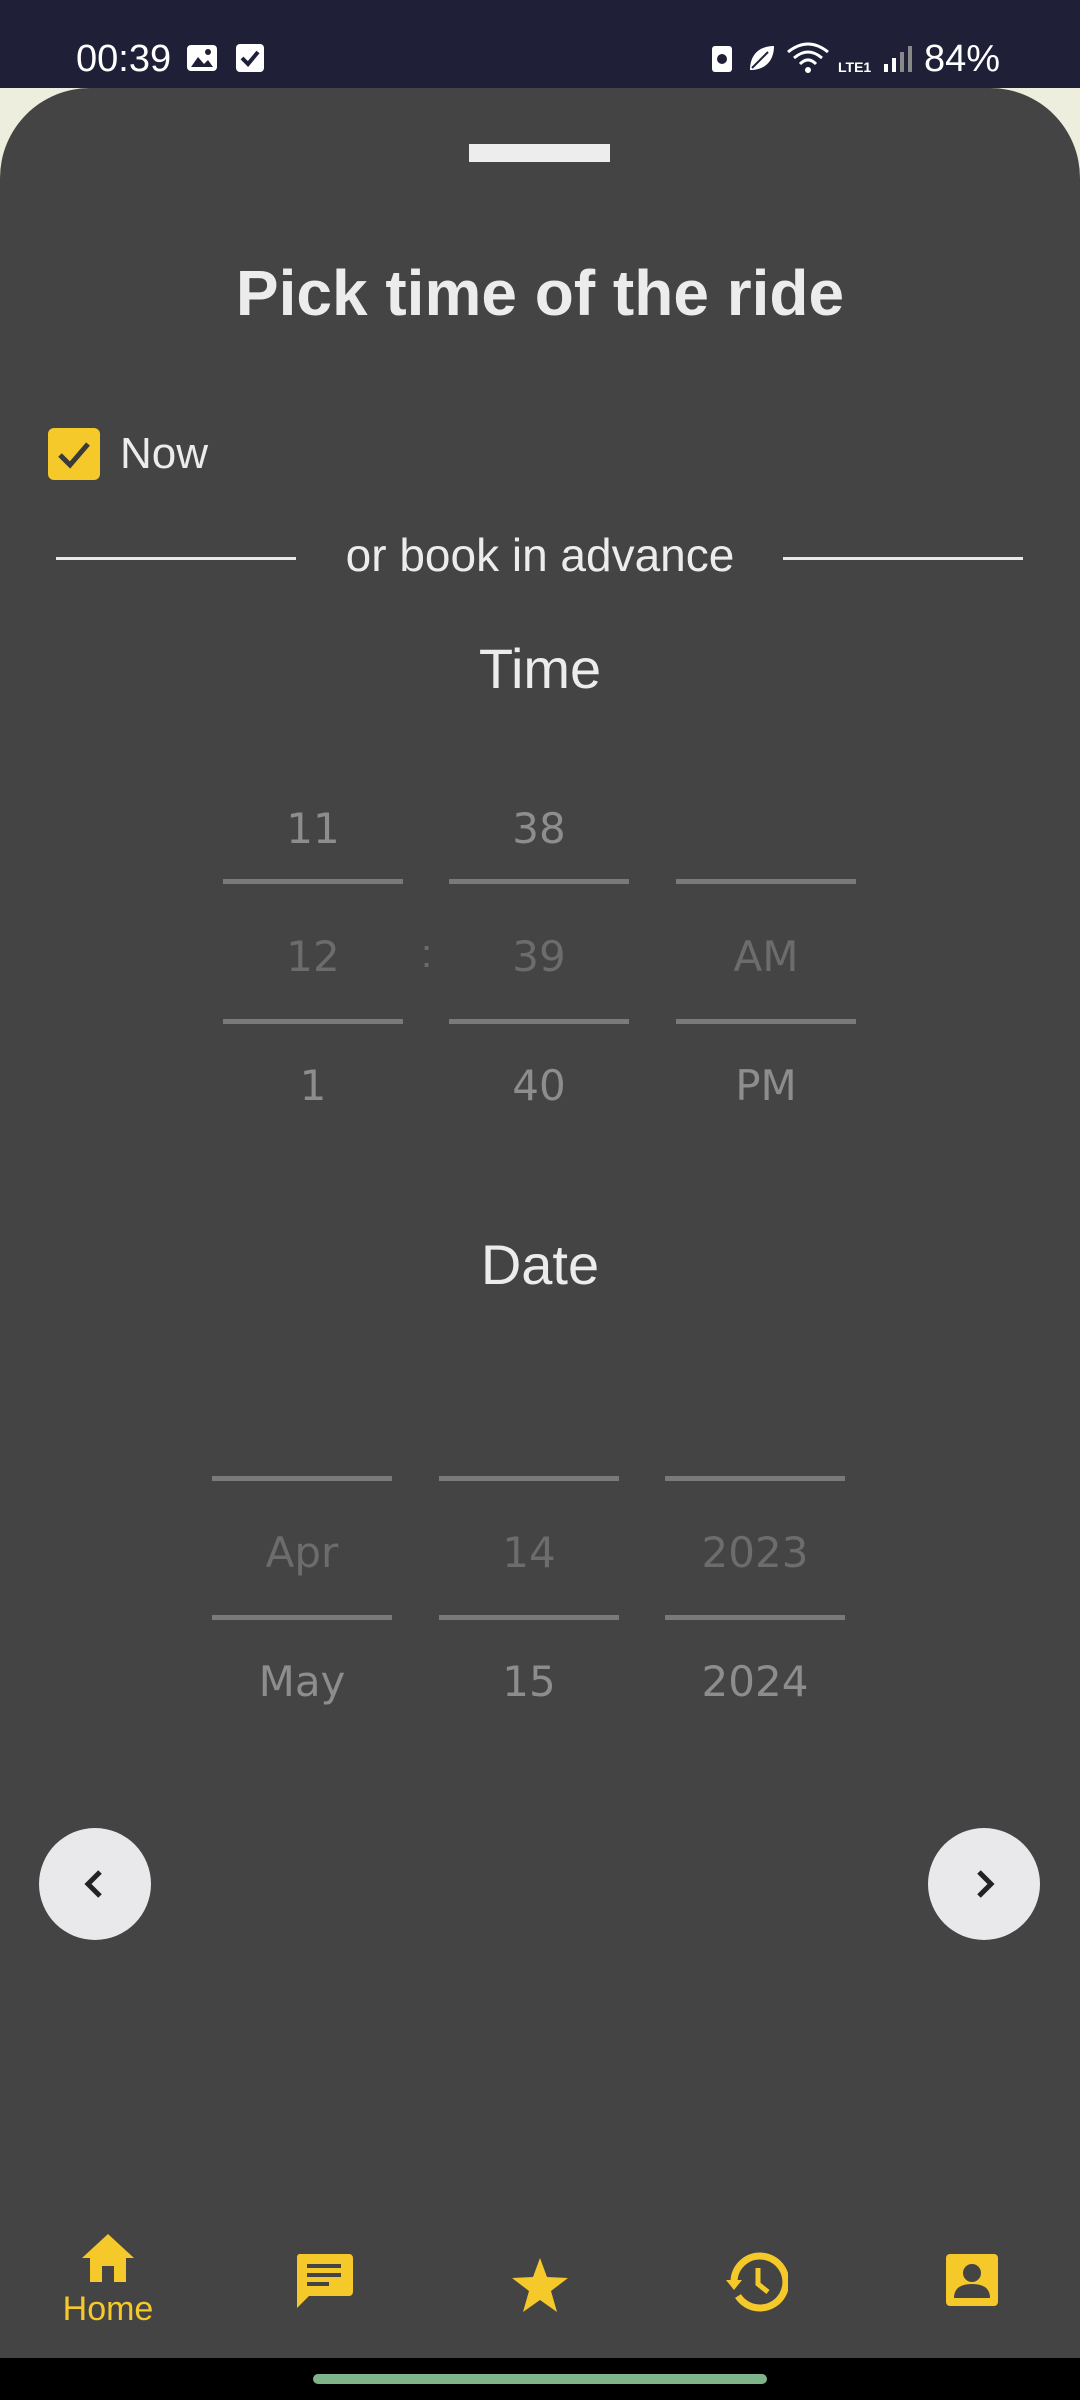 This screenshot has width=1080, height=2400. I want to click on battery-level: 84%, so click(961, 59).